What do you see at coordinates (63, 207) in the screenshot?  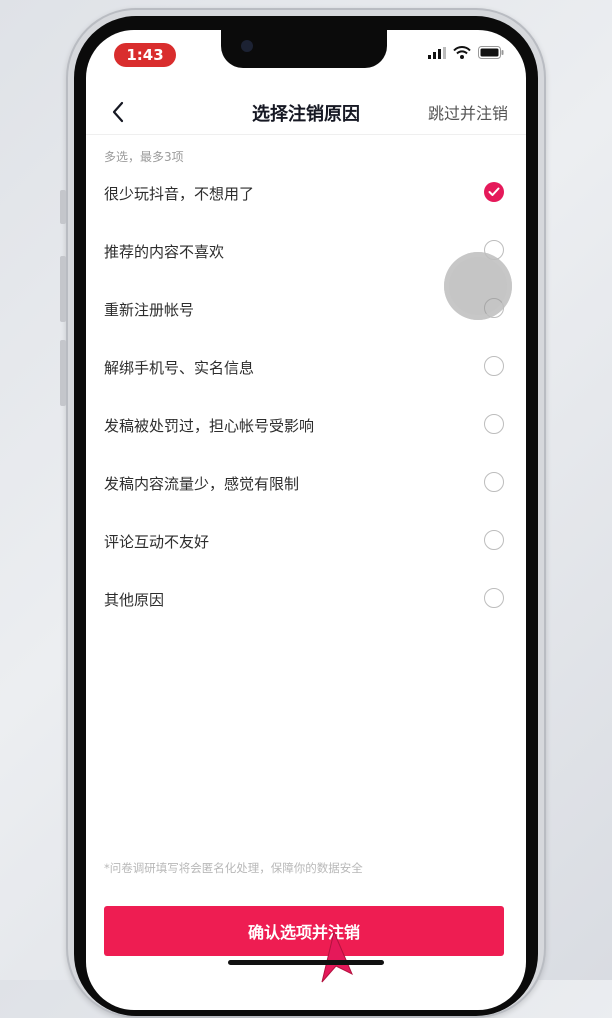 I see `phone-side-button` at bounding box center [63, 207].